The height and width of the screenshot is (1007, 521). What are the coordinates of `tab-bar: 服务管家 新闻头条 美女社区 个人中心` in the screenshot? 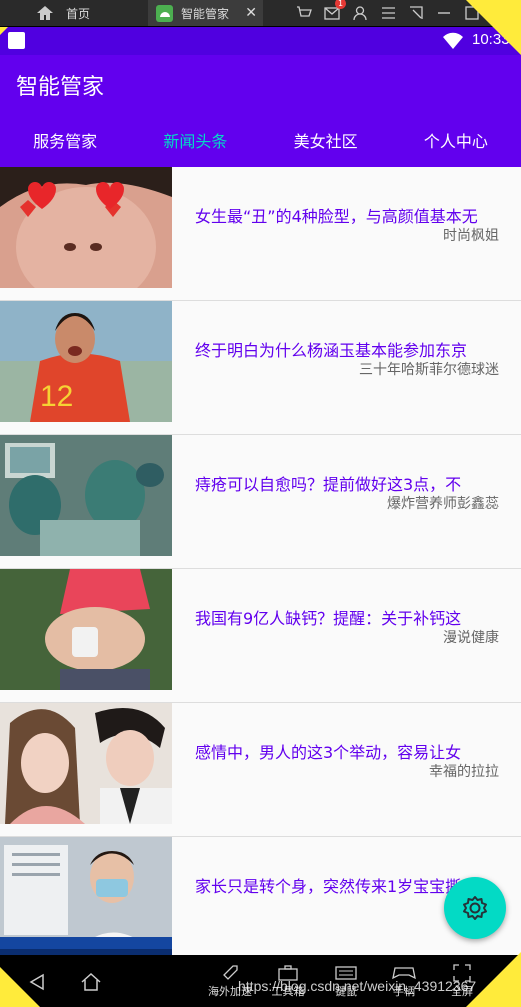 It's located at (260, 142).